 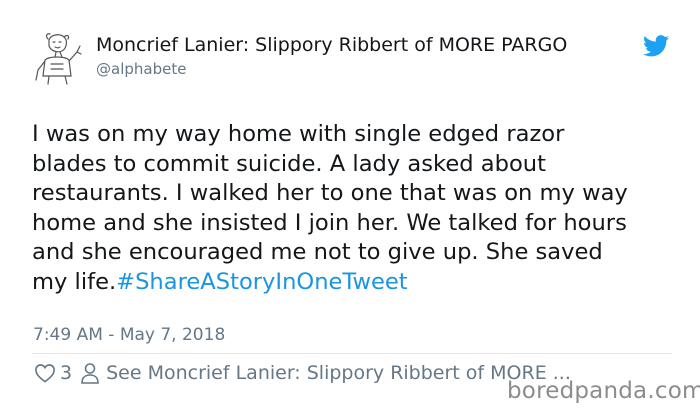 What do you see at coordinates (656, 46) in the screenshot?
I see `twitter-bird-icon` at bounding box center [656, 46].